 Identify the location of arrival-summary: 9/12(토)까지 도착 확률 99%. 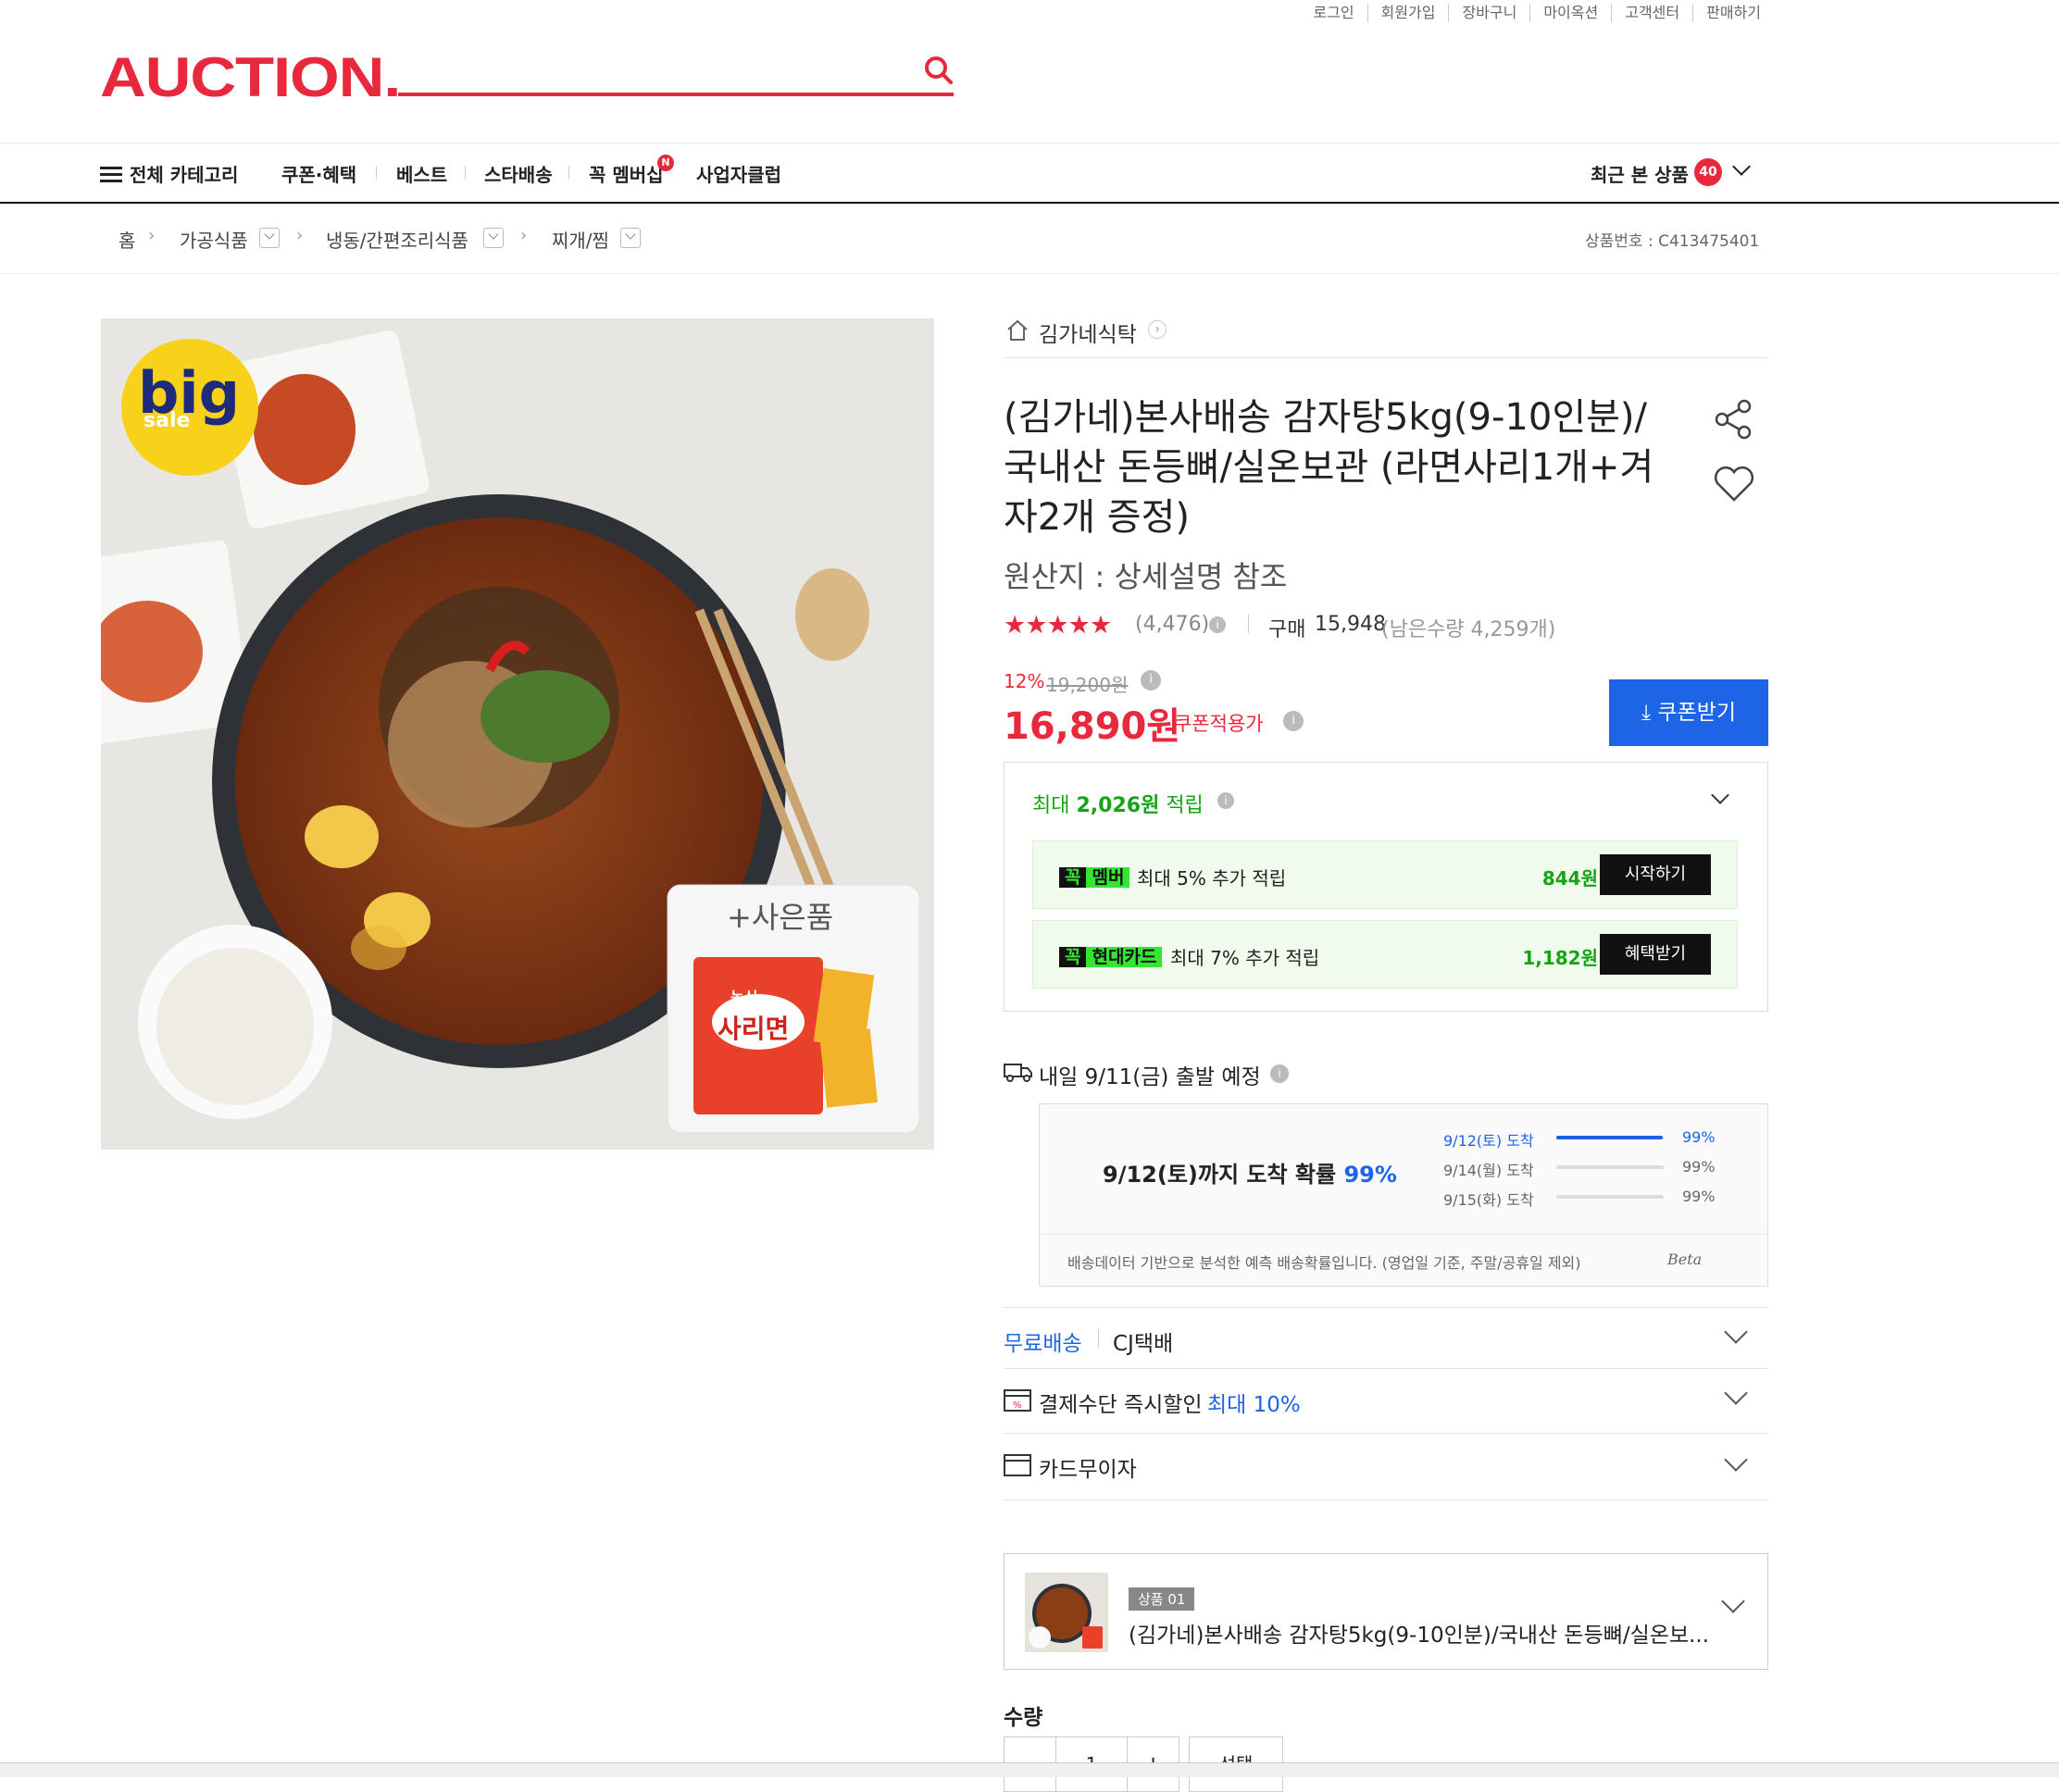
(1250, 1172).